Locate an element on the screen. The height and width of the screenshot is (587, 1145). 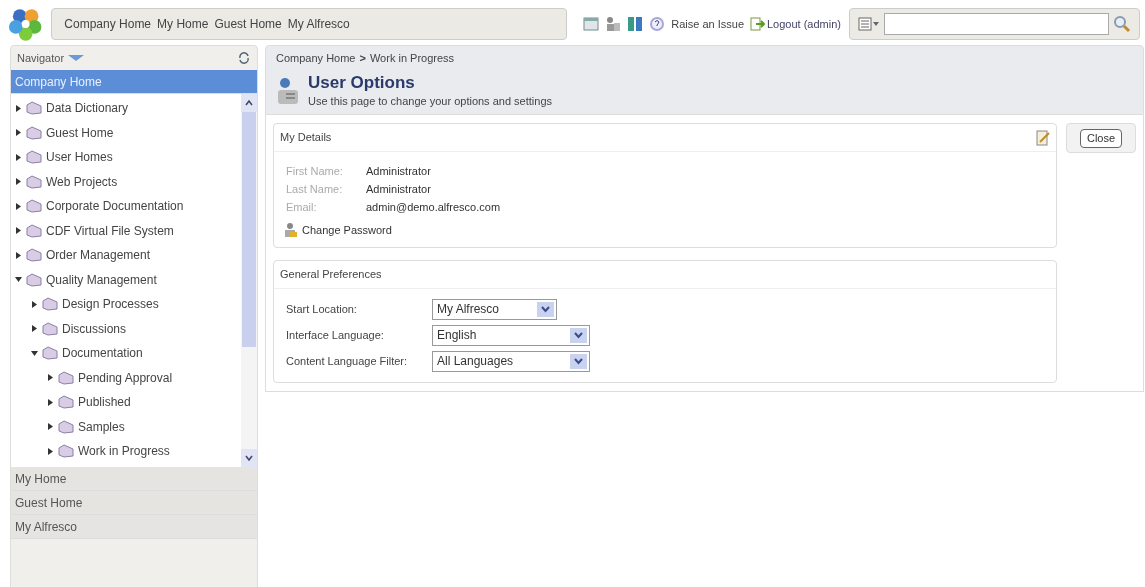
page-title: User Options is located at coordinates (362, 83).